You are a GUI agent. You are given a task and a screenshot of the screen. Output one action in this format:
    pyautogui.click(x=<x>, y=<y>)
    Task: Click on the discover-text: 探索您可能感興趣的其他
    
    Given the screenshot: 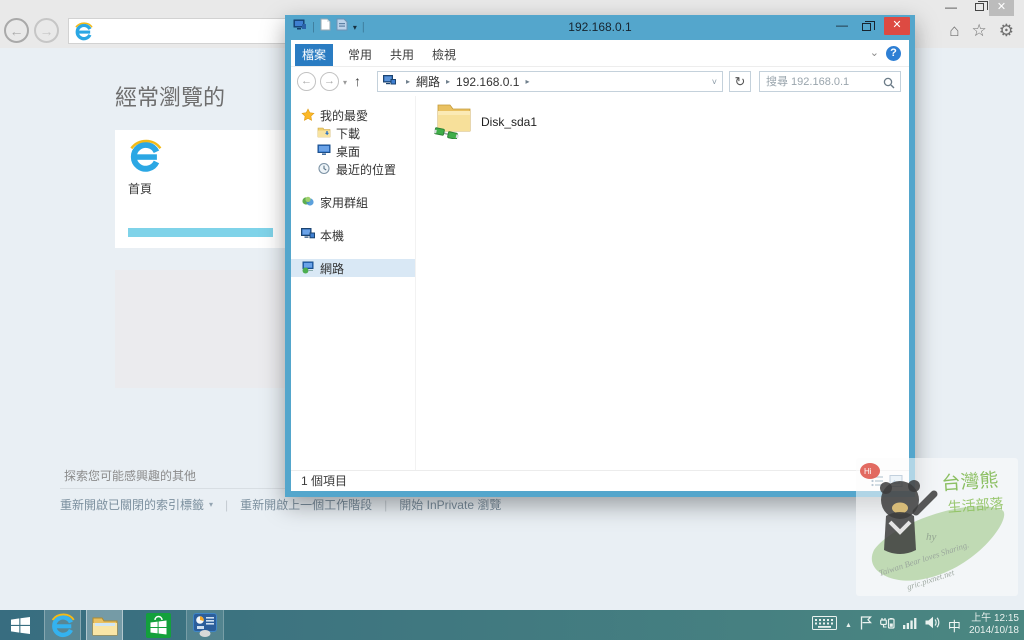 What is the action you would take?
    pyautogui.click(x=130, y=476)
    